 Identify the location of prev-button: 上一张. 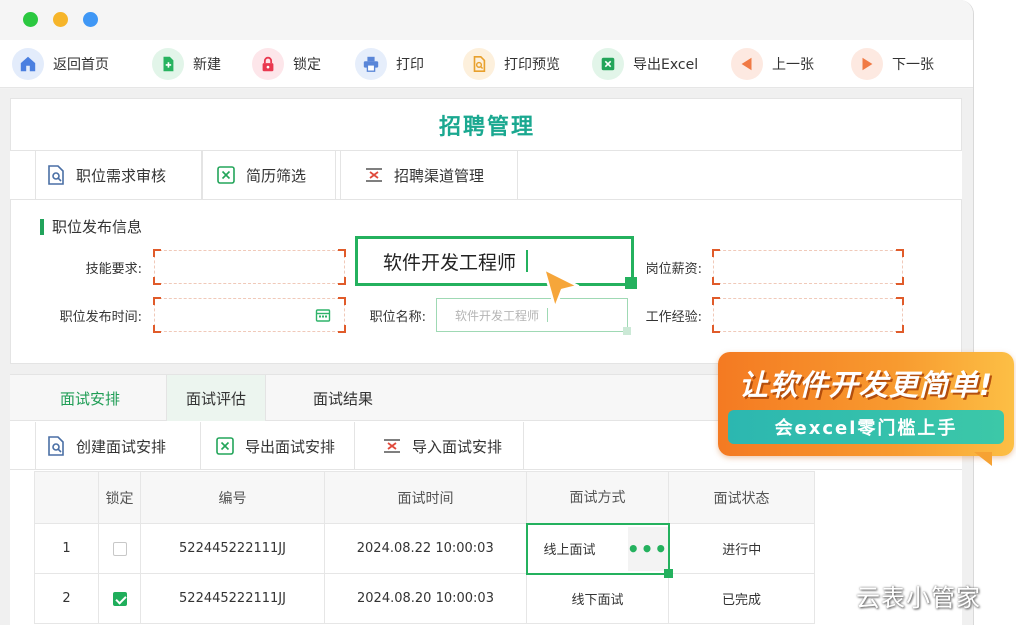
(772, 64).